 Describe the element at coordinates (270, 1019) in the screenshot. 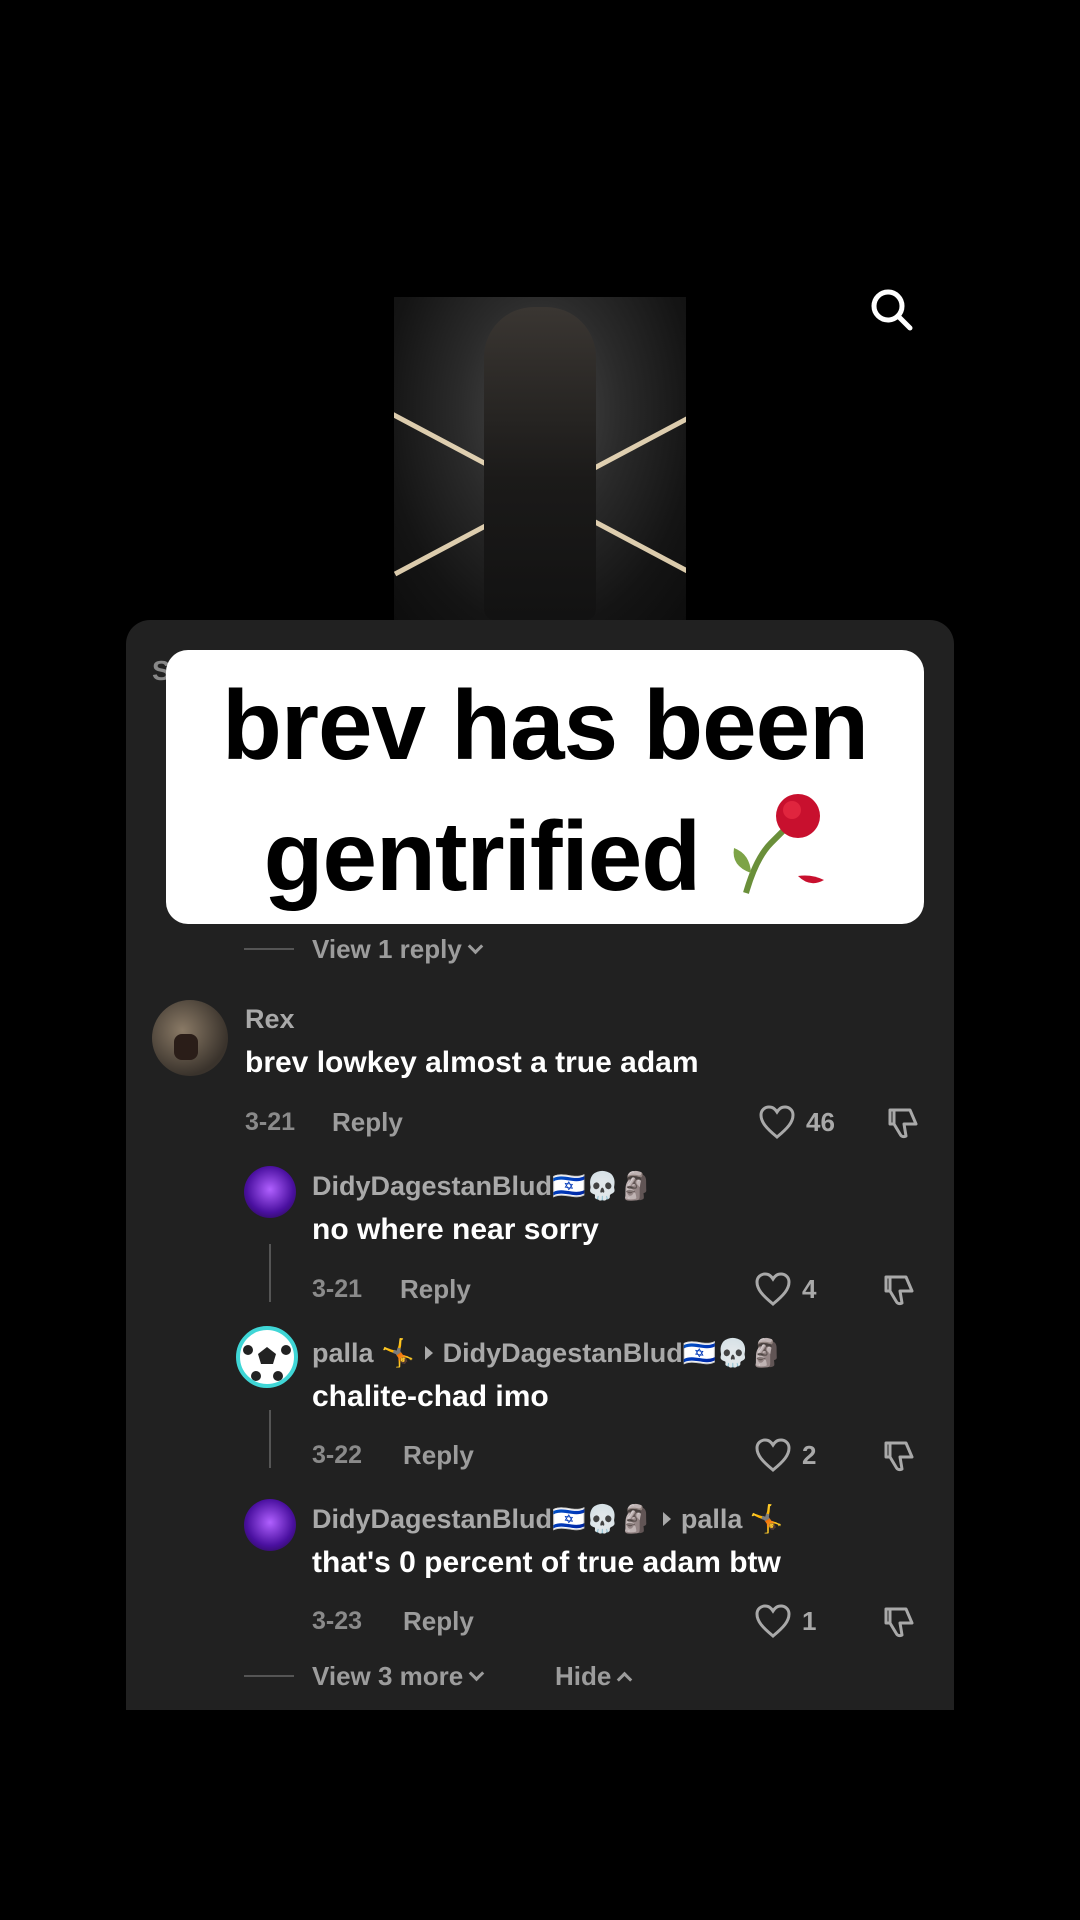

I see `comment-username: Rex` at that location.